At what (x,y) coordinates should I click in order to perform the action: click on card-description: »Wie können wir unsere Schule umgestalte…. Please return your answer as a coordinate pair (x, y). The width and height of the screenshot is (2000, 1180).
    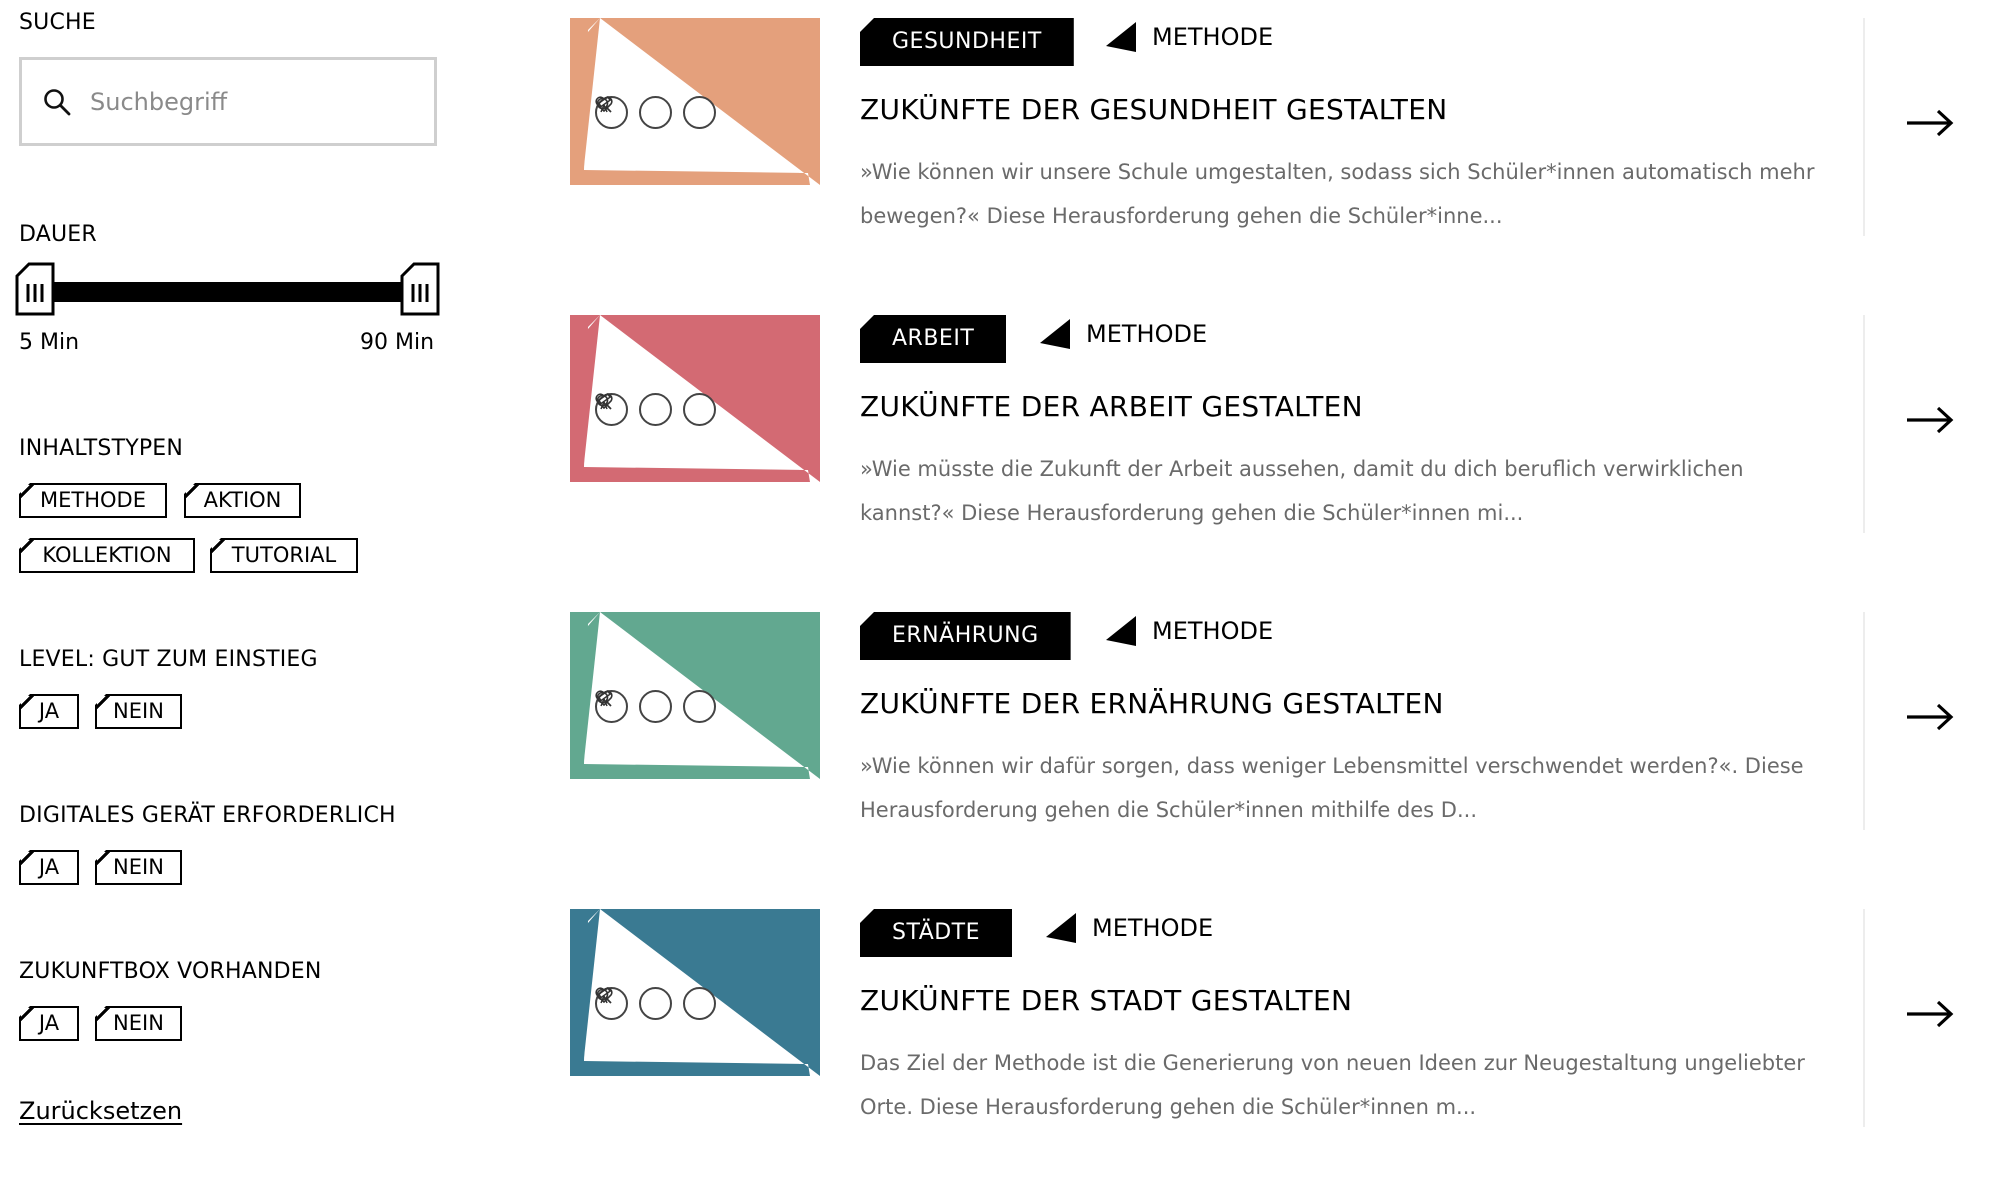
    Looking at the image, I should click on (1337, 194).